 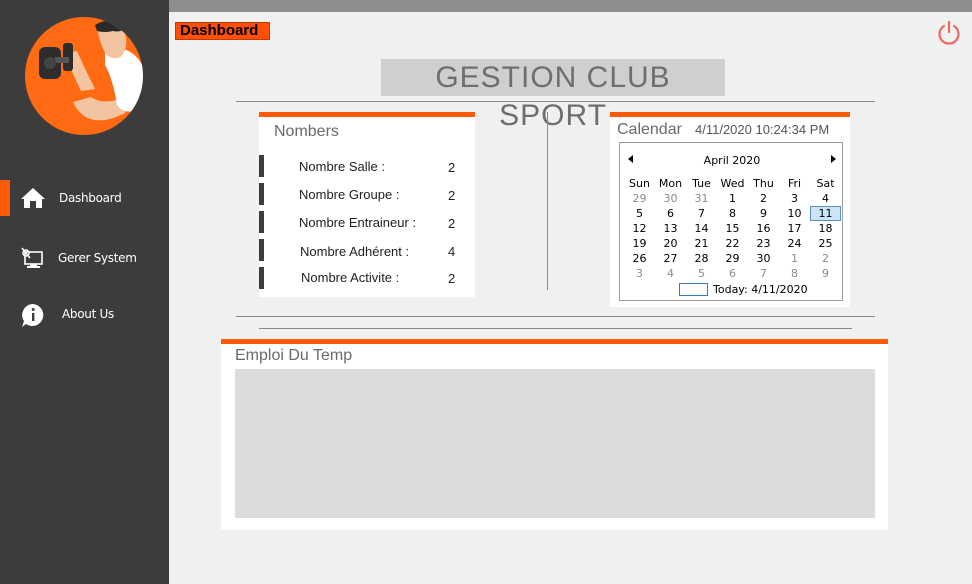 I want to click on today-label: Today: 4/11/2020, so click(x=760, y=289).